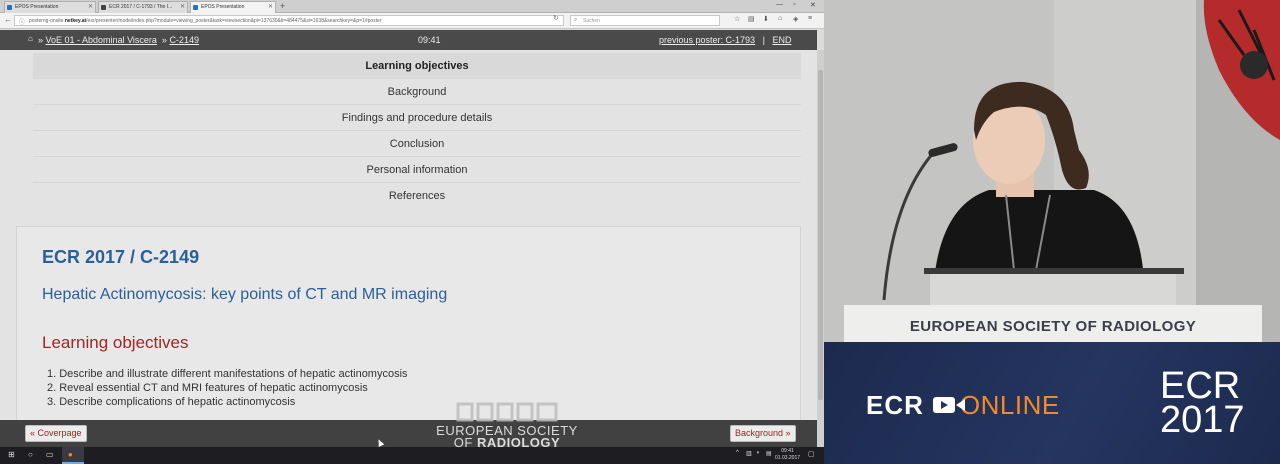 Image resolution: width=1280 pixels, height=464 pixels. Describe the element at coordinates (417, 170) in the screenshot. I see `section-item-personal-information: Personal information` at that location.